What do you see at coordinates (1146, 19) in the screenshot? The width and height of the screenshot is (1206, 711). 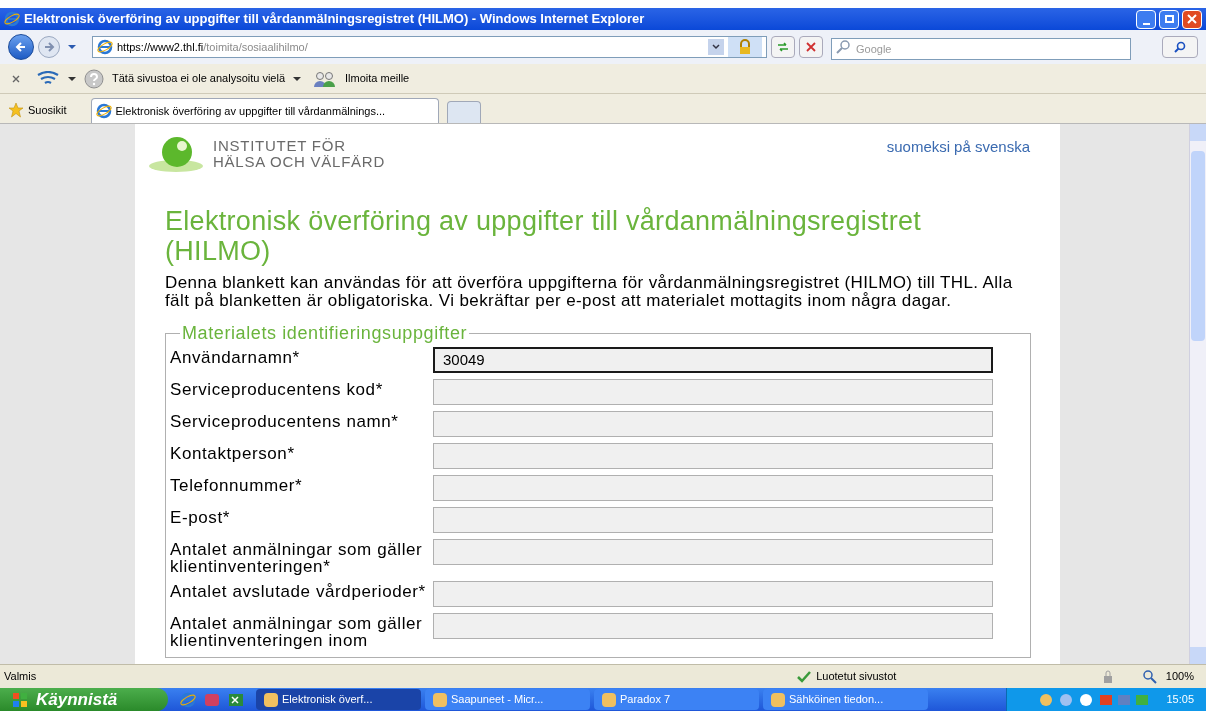 I see `minimize-button` at bounding box center [1146, 19].